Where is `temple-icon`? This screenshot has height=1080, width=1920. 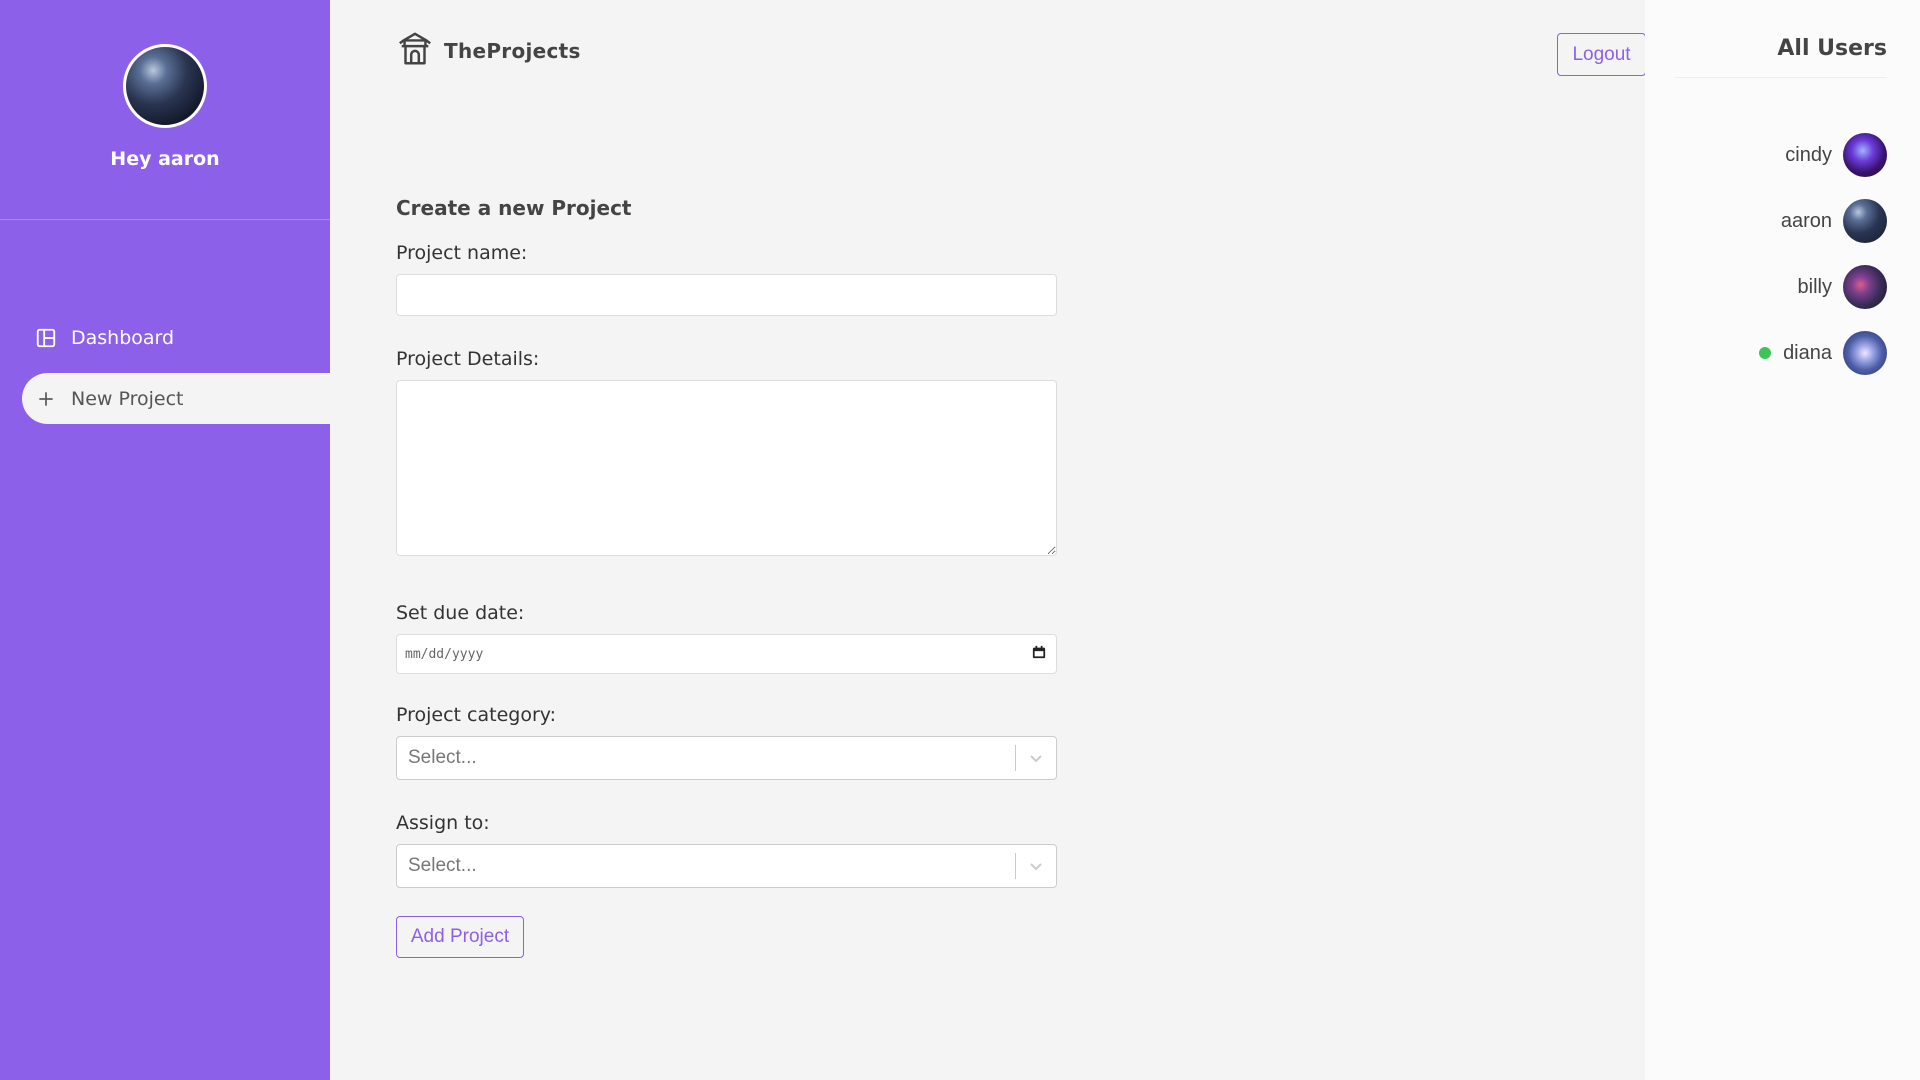 temple-icon is located at coordinates (415, 51).